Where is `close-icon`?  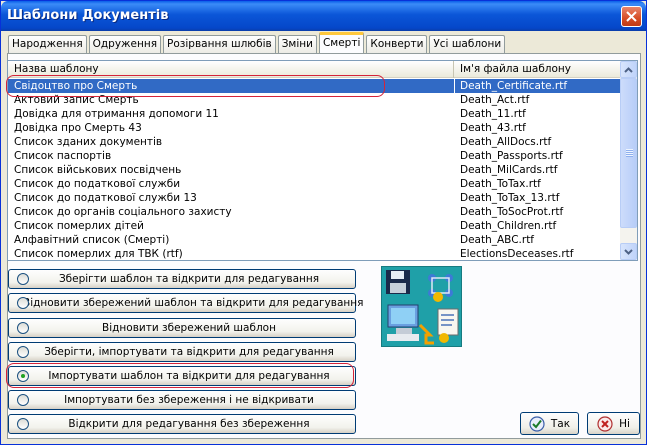
close-icon is located at coordinates (631, 16).